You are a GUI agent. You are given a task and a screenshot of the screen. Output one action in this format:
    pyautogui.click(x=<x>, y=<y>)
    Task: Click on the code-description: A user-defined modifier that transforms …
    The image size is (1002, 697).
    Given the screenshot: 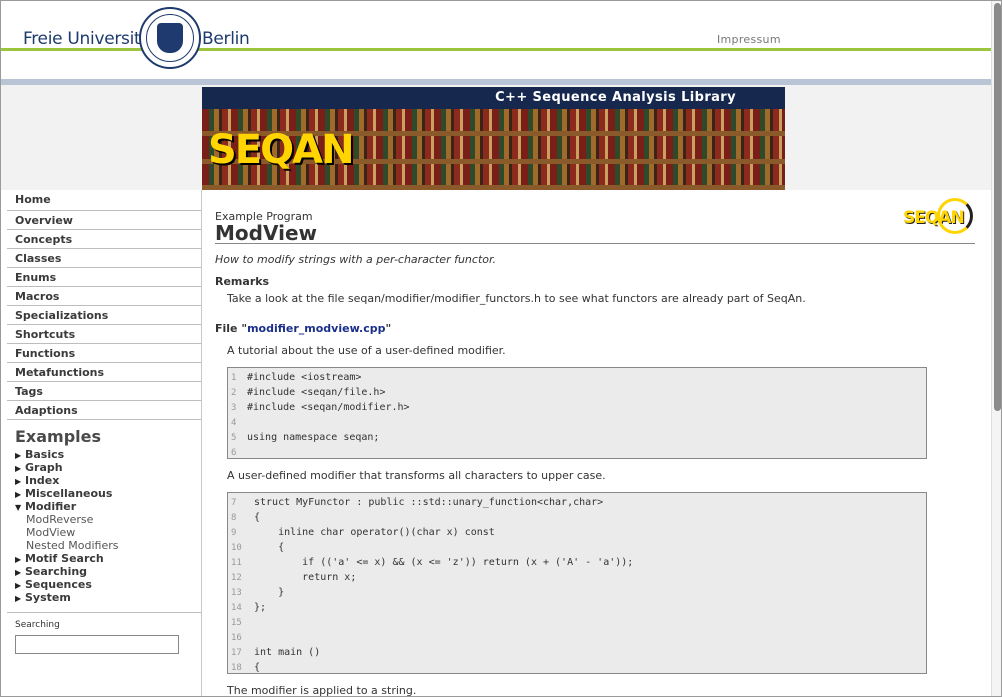 What is the action you would take?
    pyautogui.click(x=416, y=475)
    